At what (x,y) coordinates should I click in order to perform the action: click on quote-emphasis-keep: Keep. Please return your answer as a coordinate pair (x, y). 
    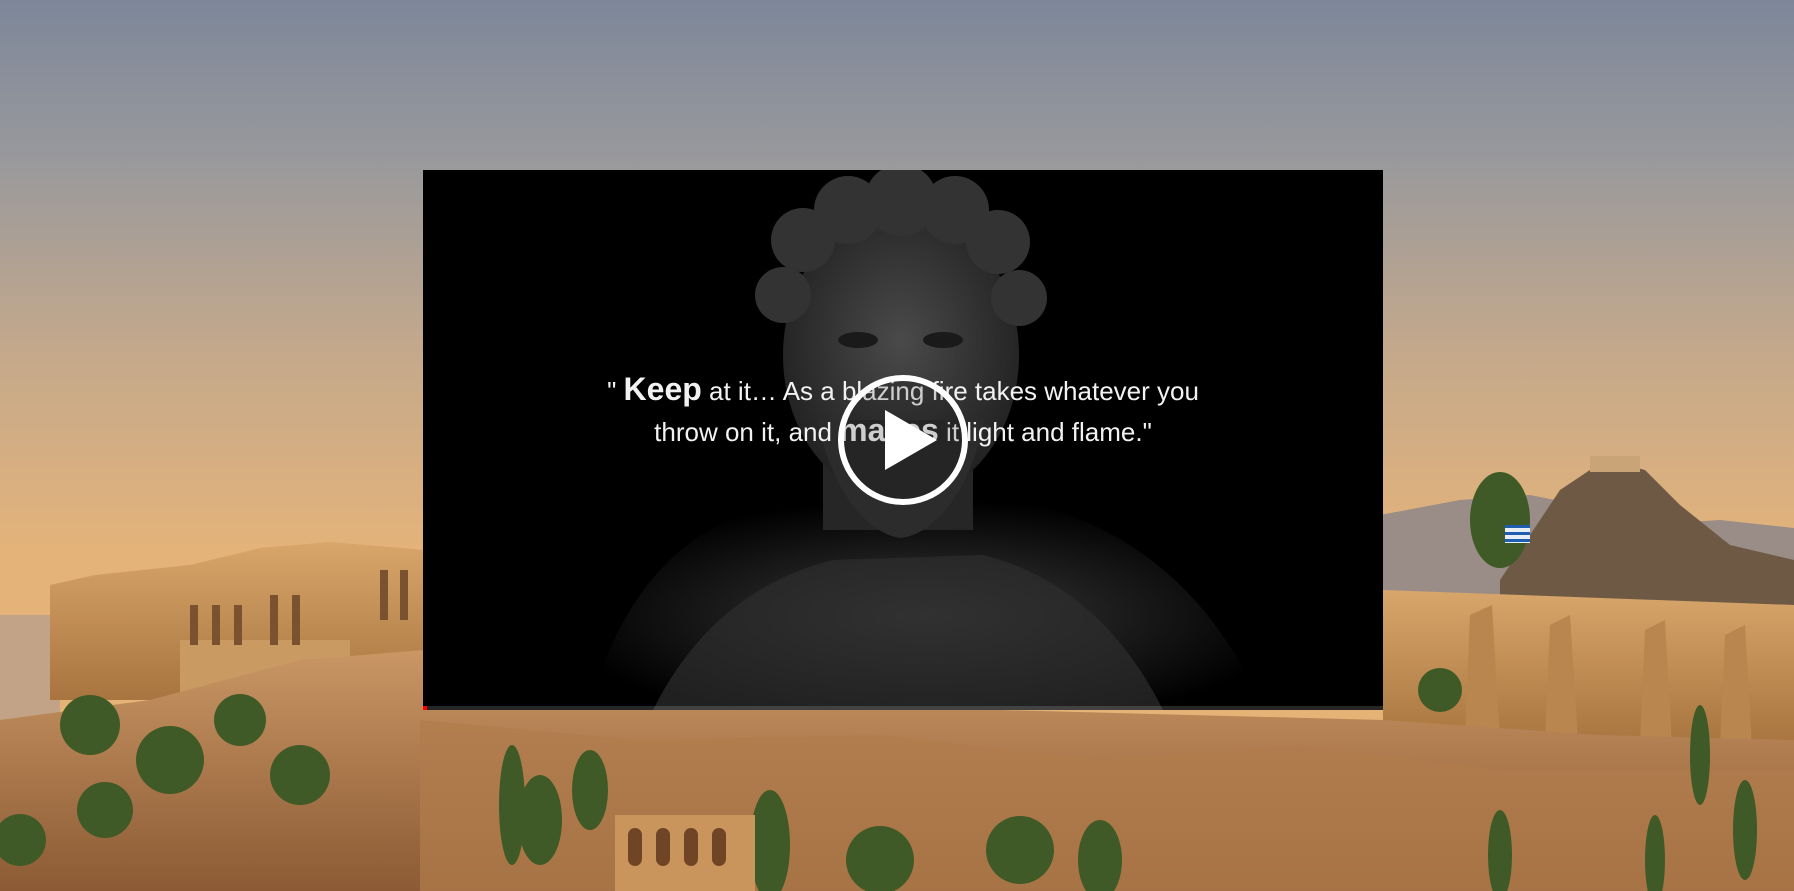
    Looking at the image, I should click on (662, 389).